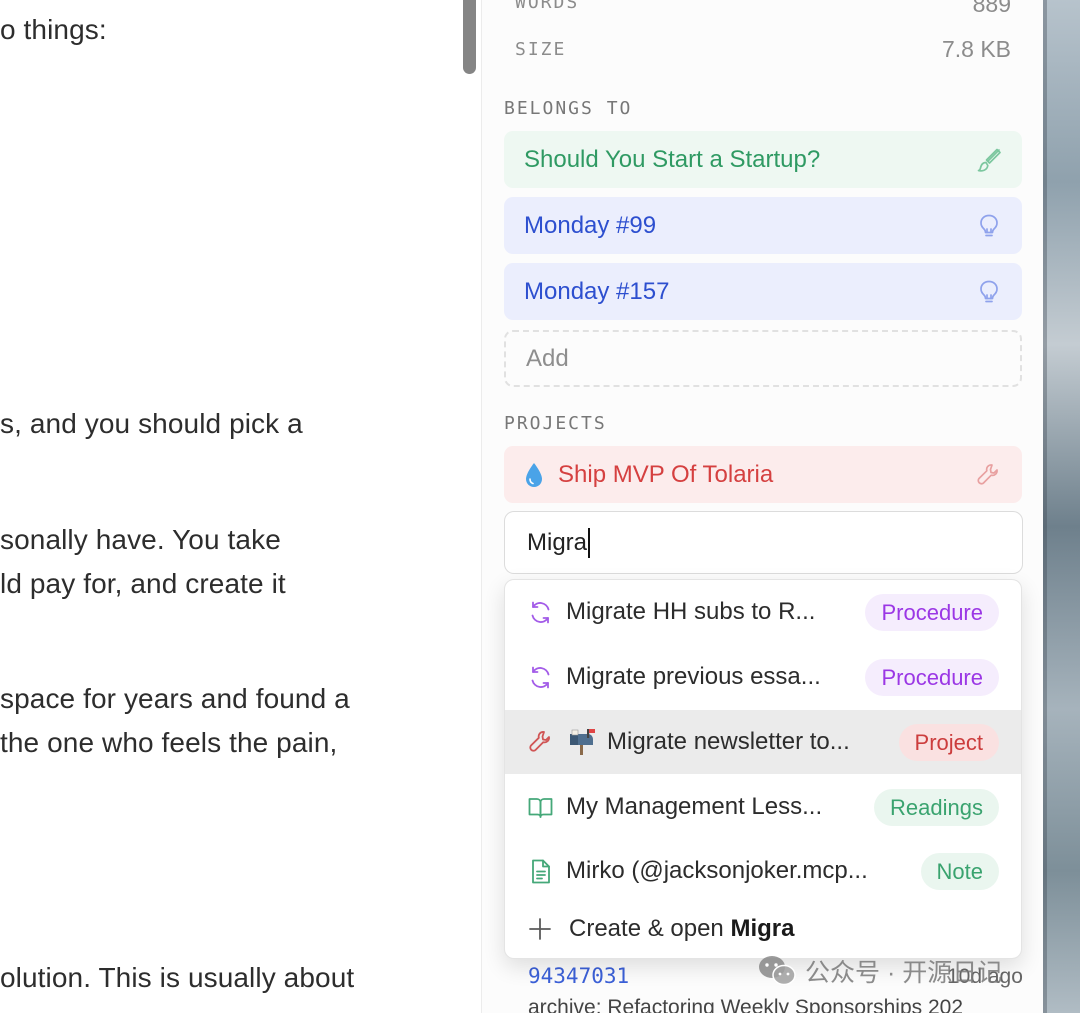 The image size is (1080, 1013). Describe the element at coordinates (547, 6) in the screenshot. I see `words-label: WORDS` at that location.